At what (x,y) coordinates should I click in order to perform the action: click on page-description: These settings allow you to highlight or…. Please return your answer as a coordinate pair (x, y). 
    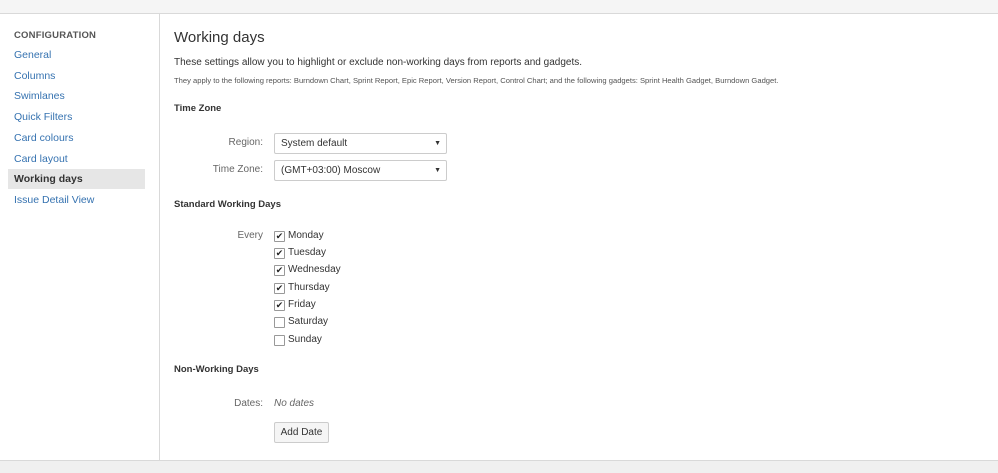
    Looking at the image, I should click on (378, 62).